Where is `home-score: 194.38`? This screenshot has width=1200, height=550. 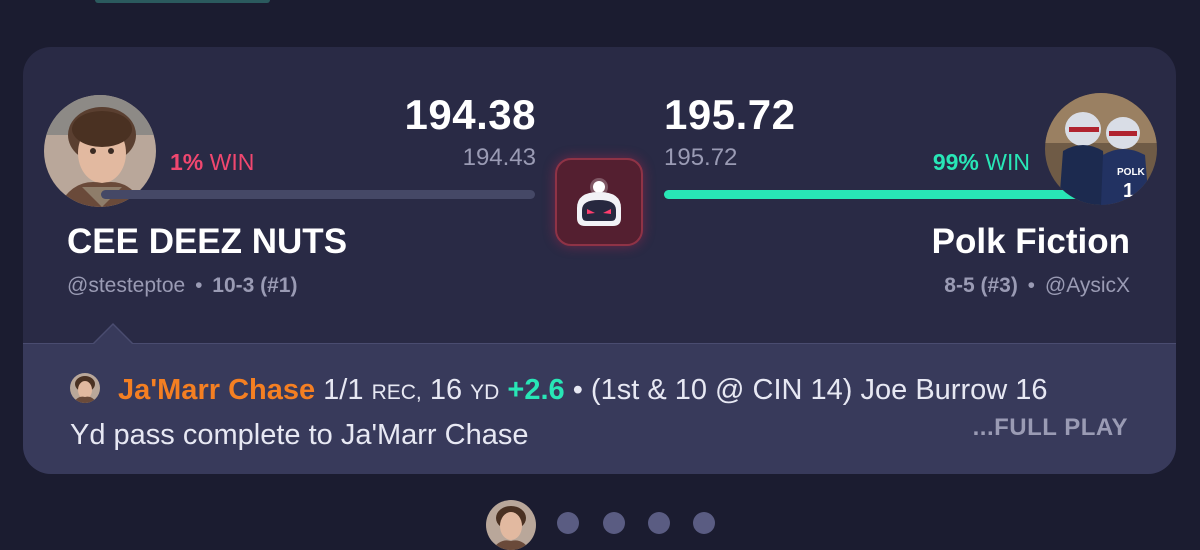 home-score: 194.38 is located at coordinates (470, 114).